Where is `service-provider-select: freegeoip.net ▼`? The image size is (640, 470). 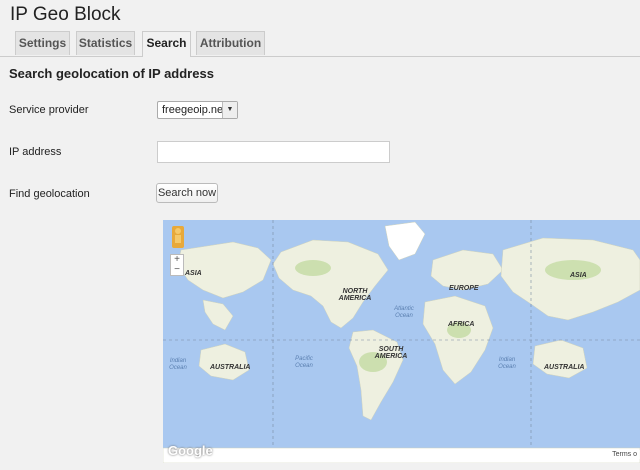
service-provider-select: freegeoip.net ▼ is located at coordinates (197, 110).